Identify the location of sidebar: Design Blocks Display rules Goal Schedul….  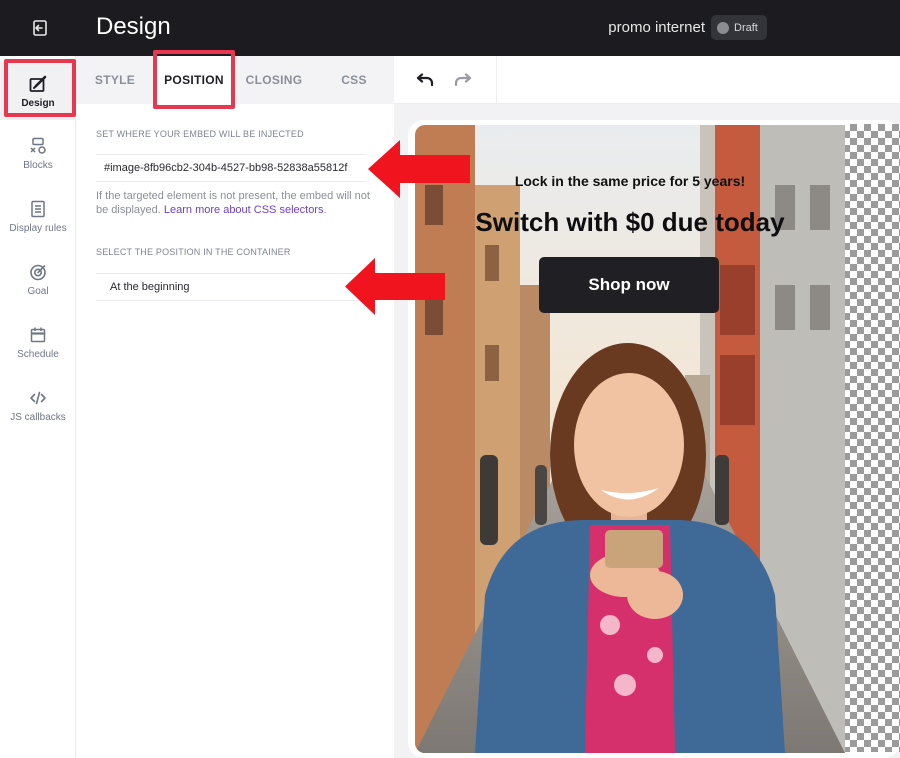
(38, 407).